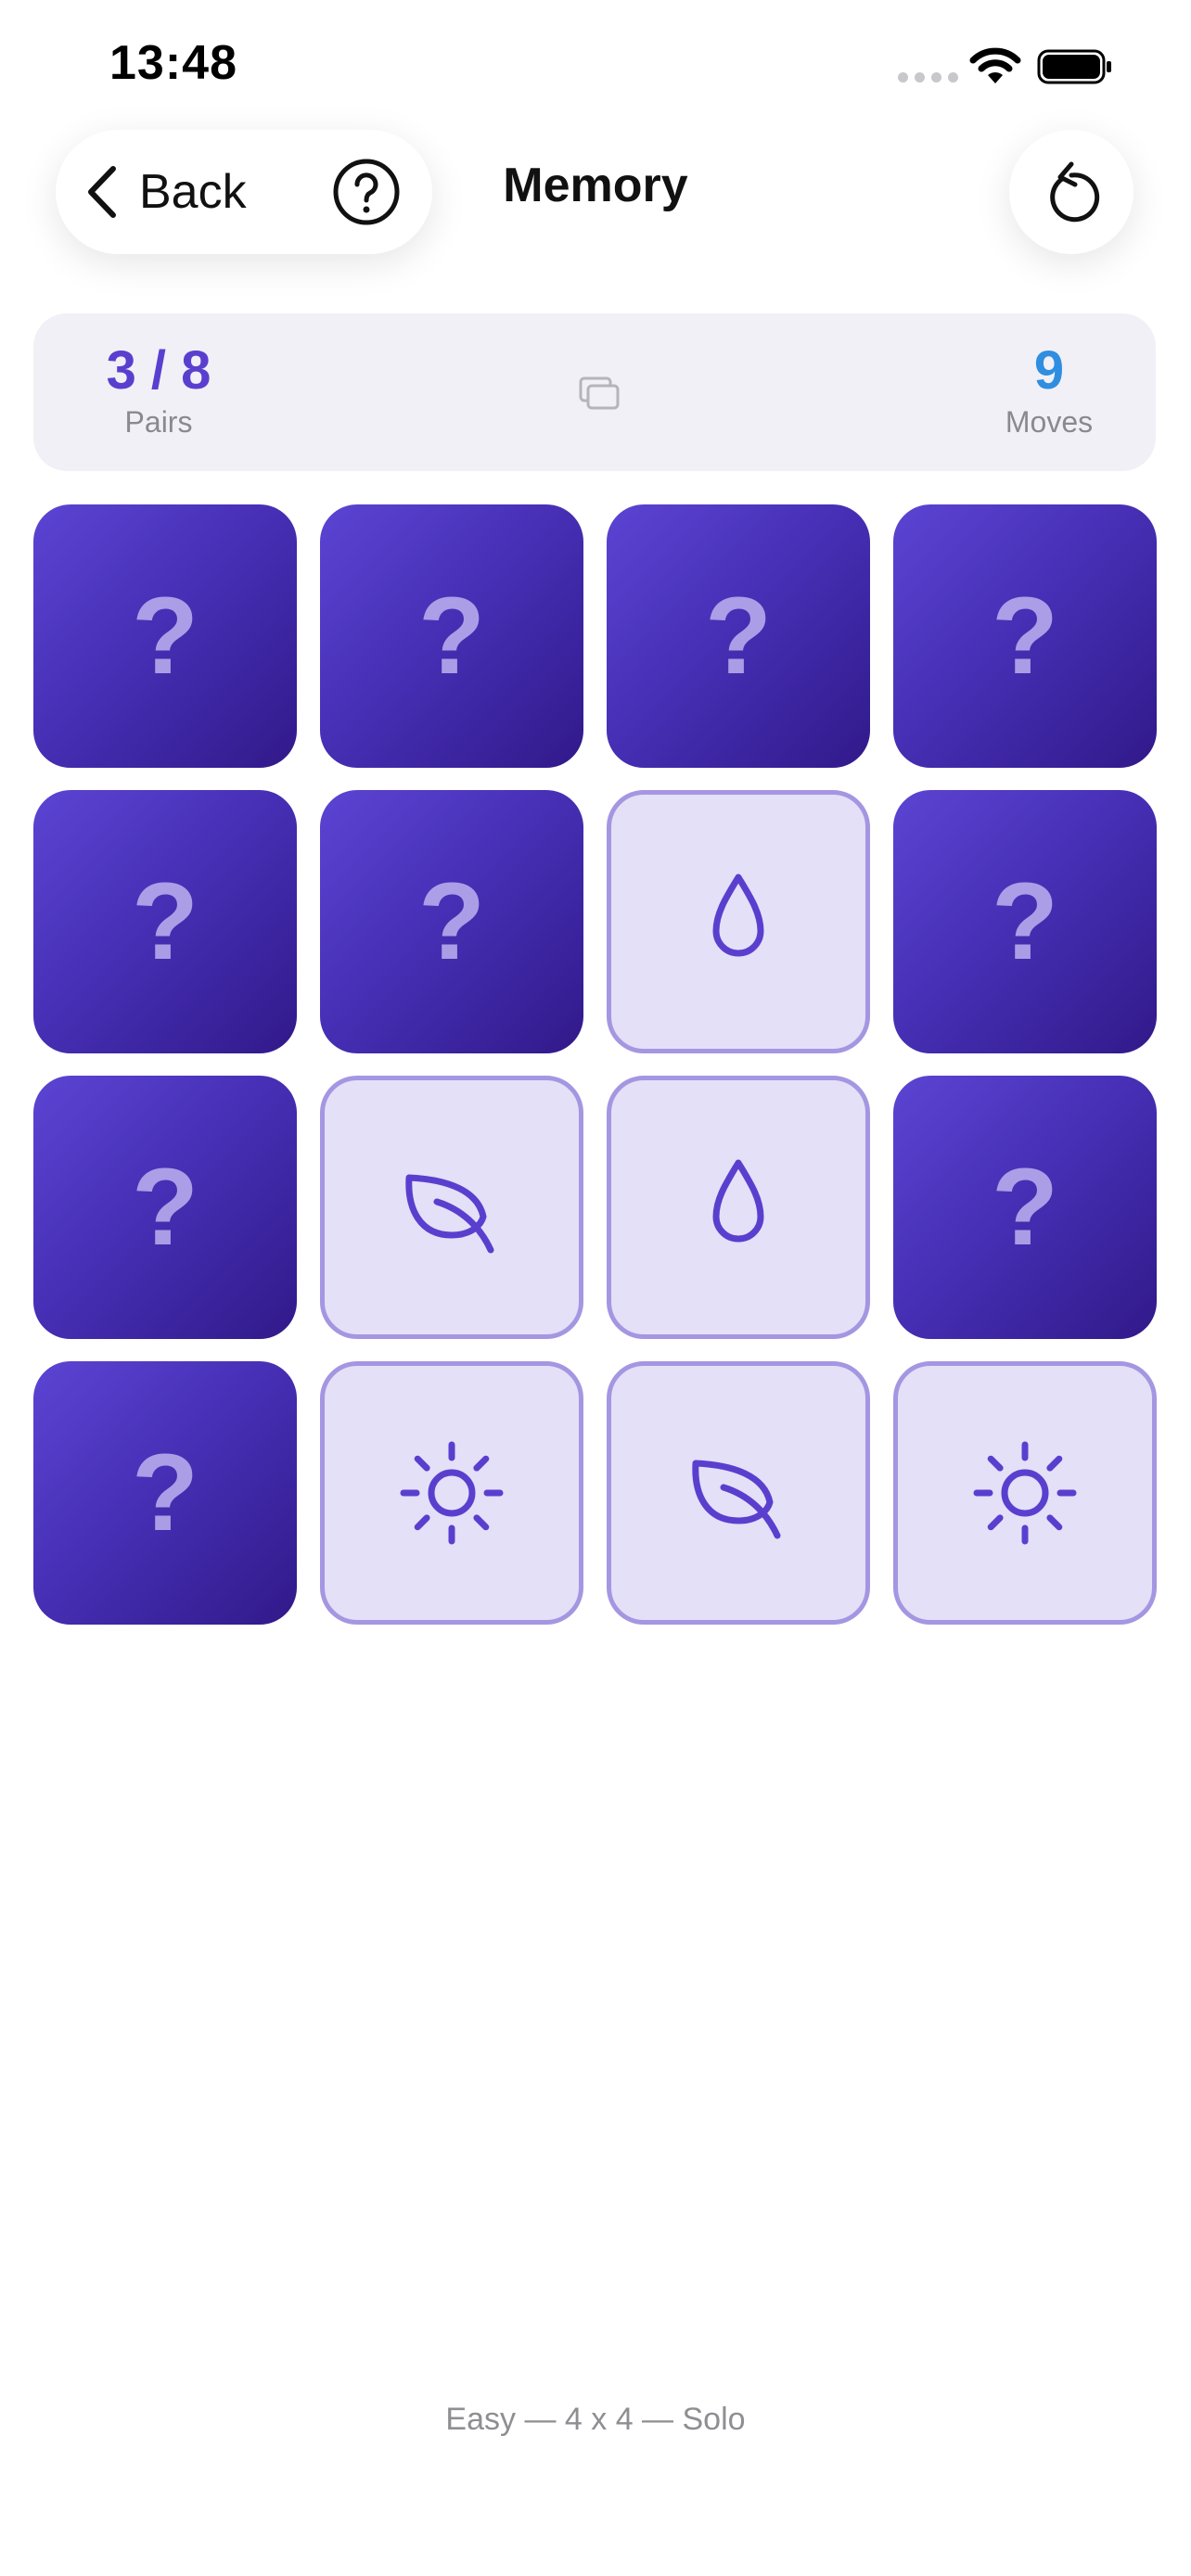 The height and width of the screenshot is (2576, 1191). I want to click on chevron-left-icon, so click(102, 192).